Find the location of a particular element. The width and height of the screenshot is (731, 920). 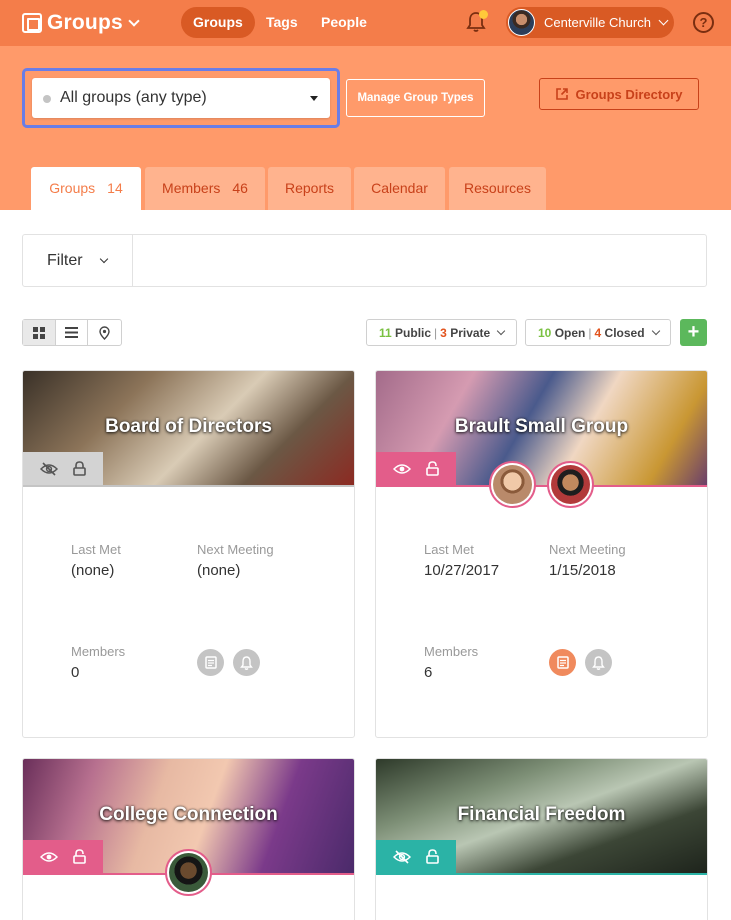

tab-members: Members 46 is located at coordinates (205, 188).